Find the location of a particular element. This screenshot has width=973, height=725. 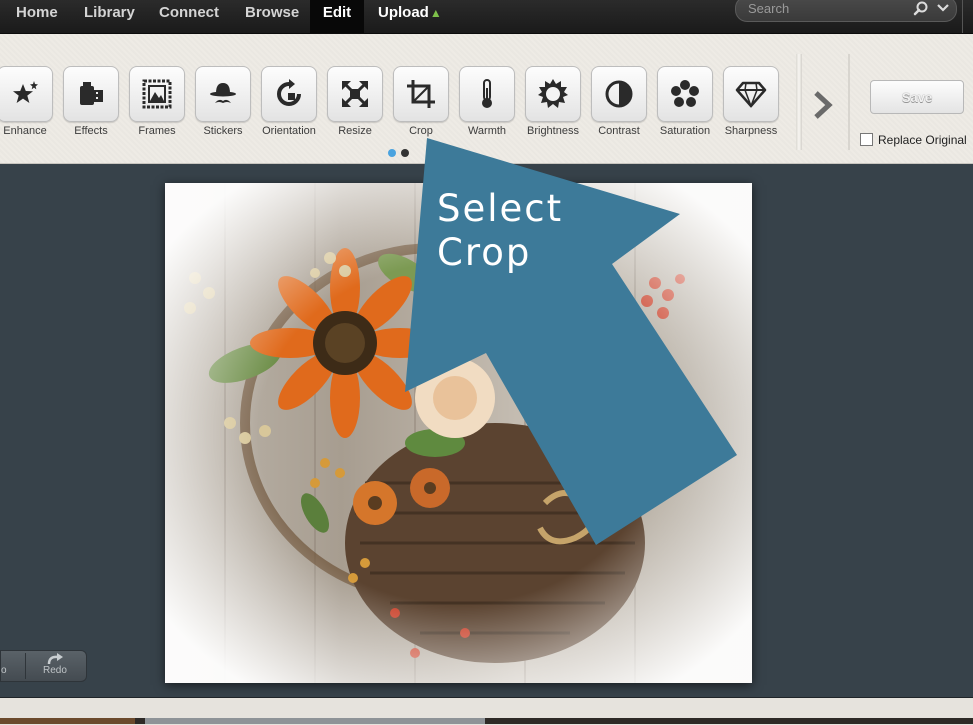

tool-contrast-label: Contrast is located at coordinates (619, 131).